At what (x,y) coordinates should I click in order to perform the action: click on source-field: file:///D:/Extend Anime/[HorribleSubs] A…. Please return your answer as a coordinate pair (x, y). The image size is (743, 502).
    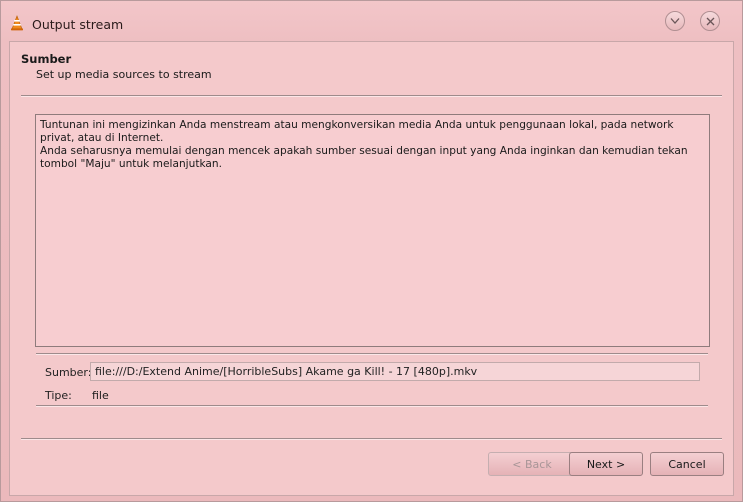
    Looking at the image, I should click on (395, 371).